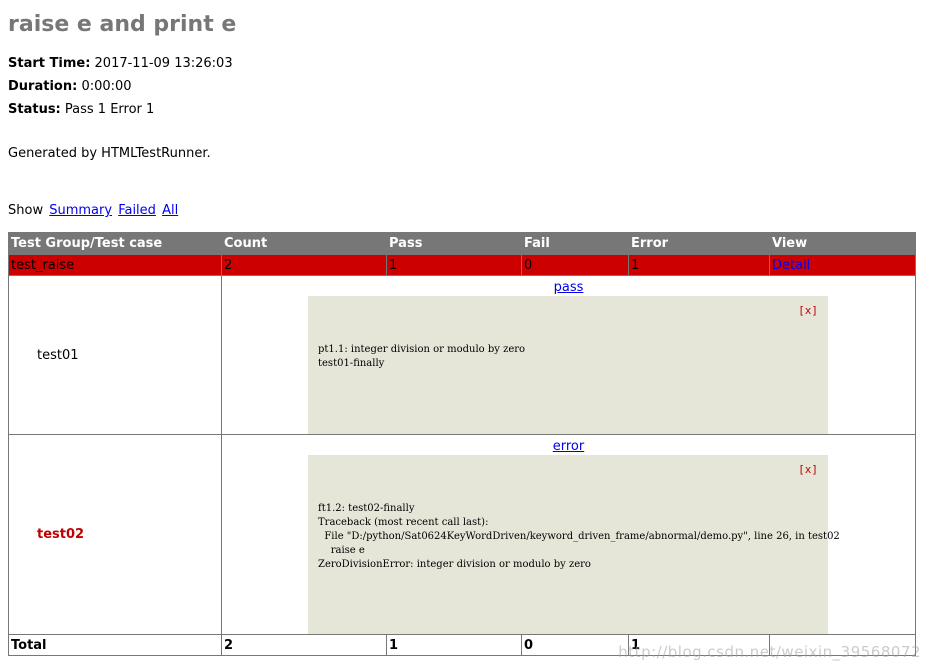 The height and width of the screenshot is (669, 933). I want to click on class-view-cell: Detail, so click(842, 265).